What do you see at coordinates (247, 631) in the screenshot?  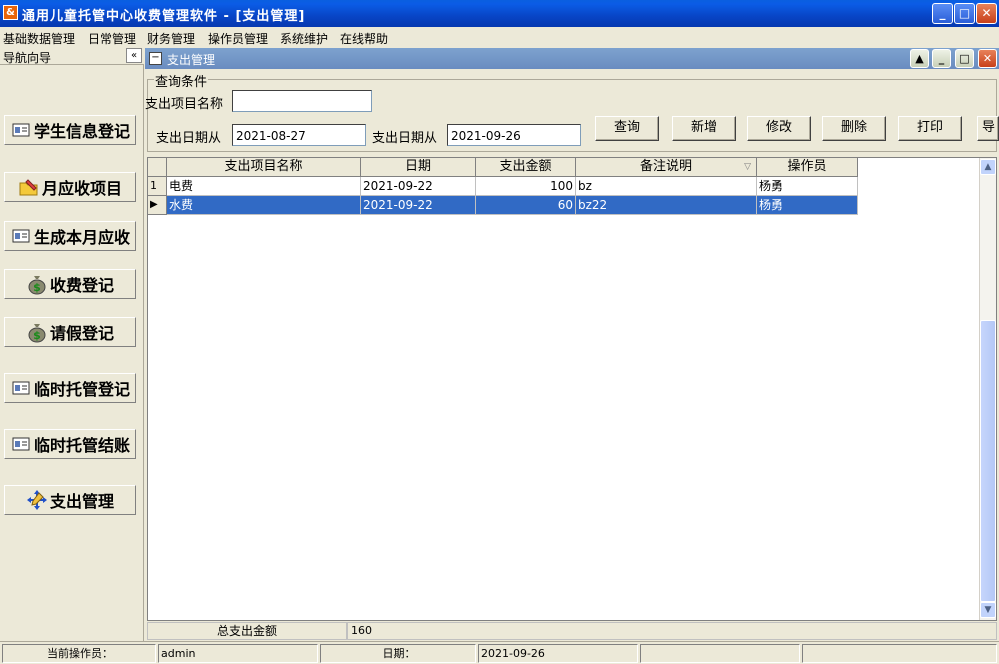 I see `total-expense-label: 总支出金额` at bounding box center [247, 631].